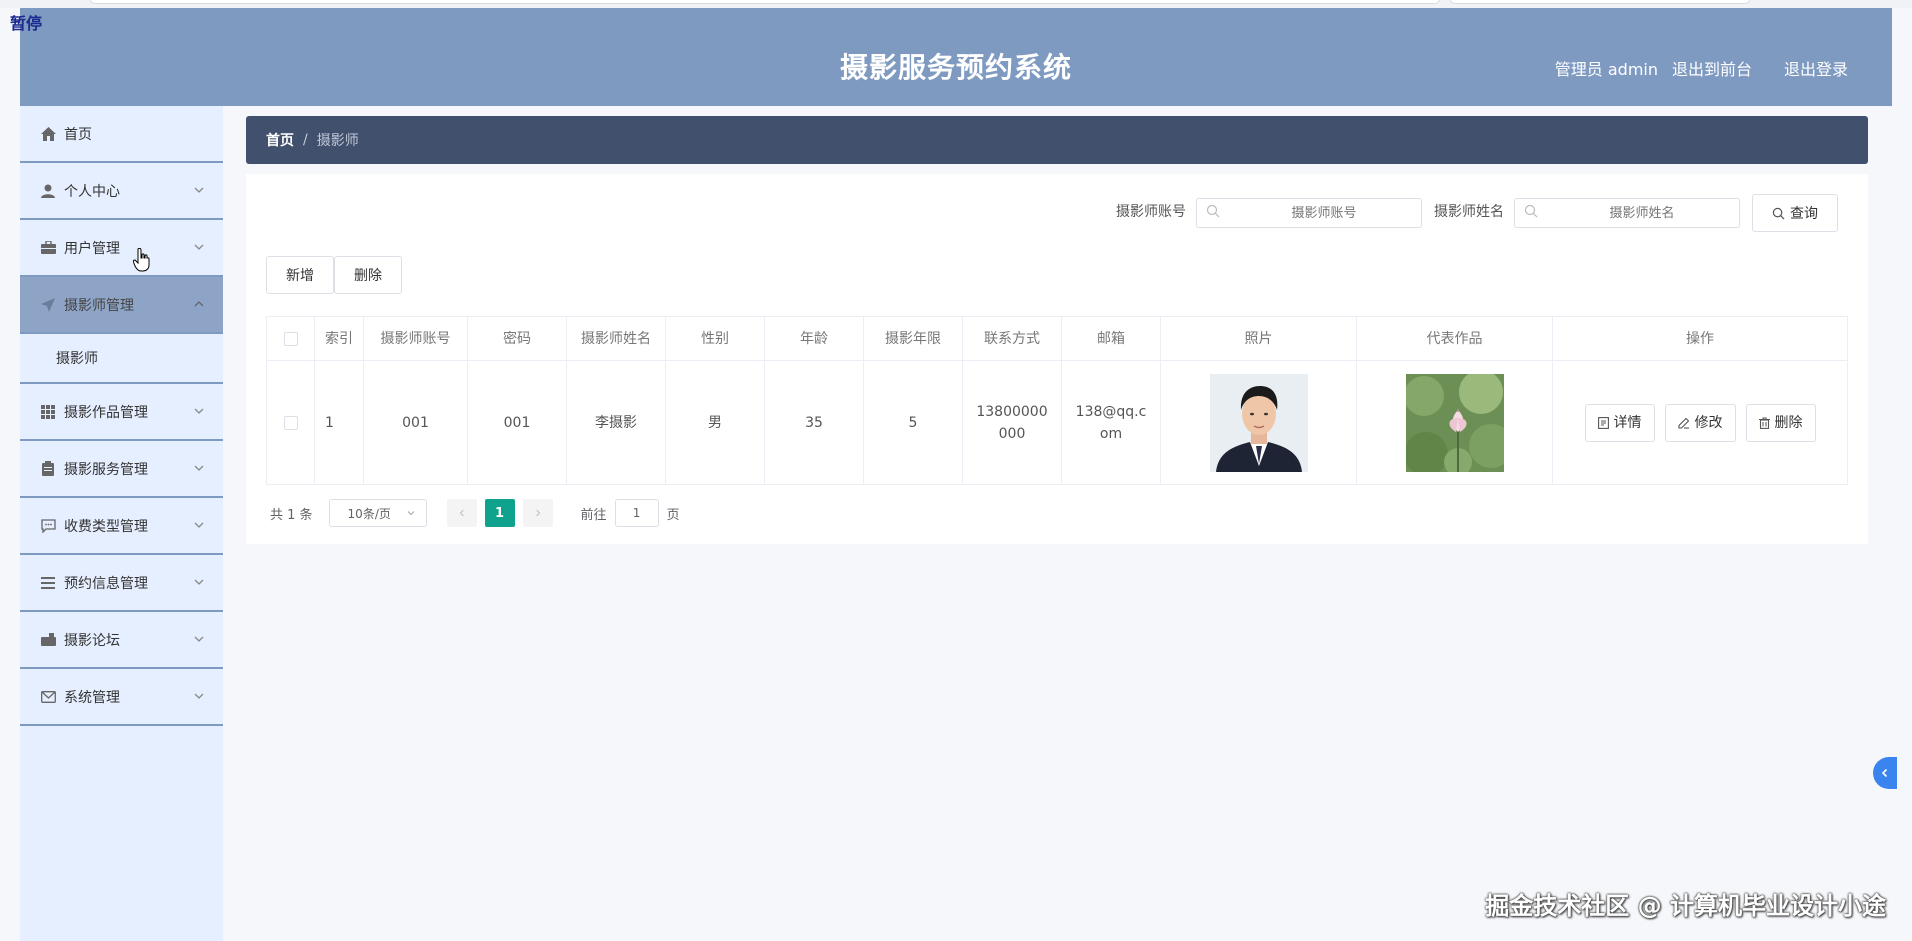 The image size is (1912, 941). What do you see at coordinates (517, 338) in the screenshot?
I see `column-header: 密码` at bounding box center [517, 338].